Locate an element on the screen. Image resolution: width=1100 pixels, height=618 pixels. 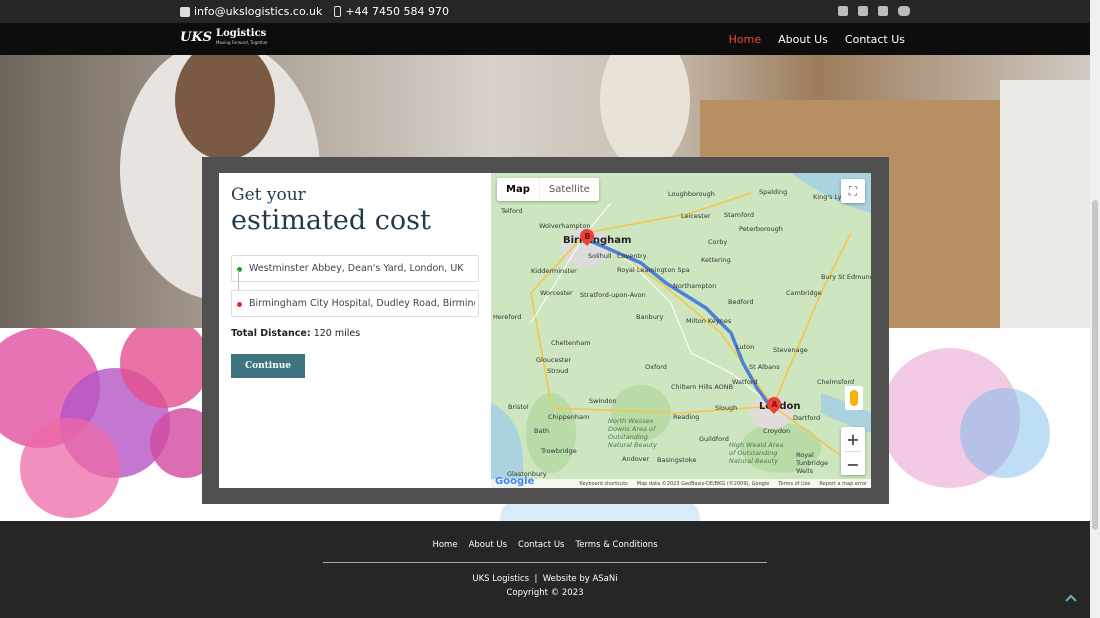
map-label-chelmsford: Chelmsford is located at coordinates (836, 382).